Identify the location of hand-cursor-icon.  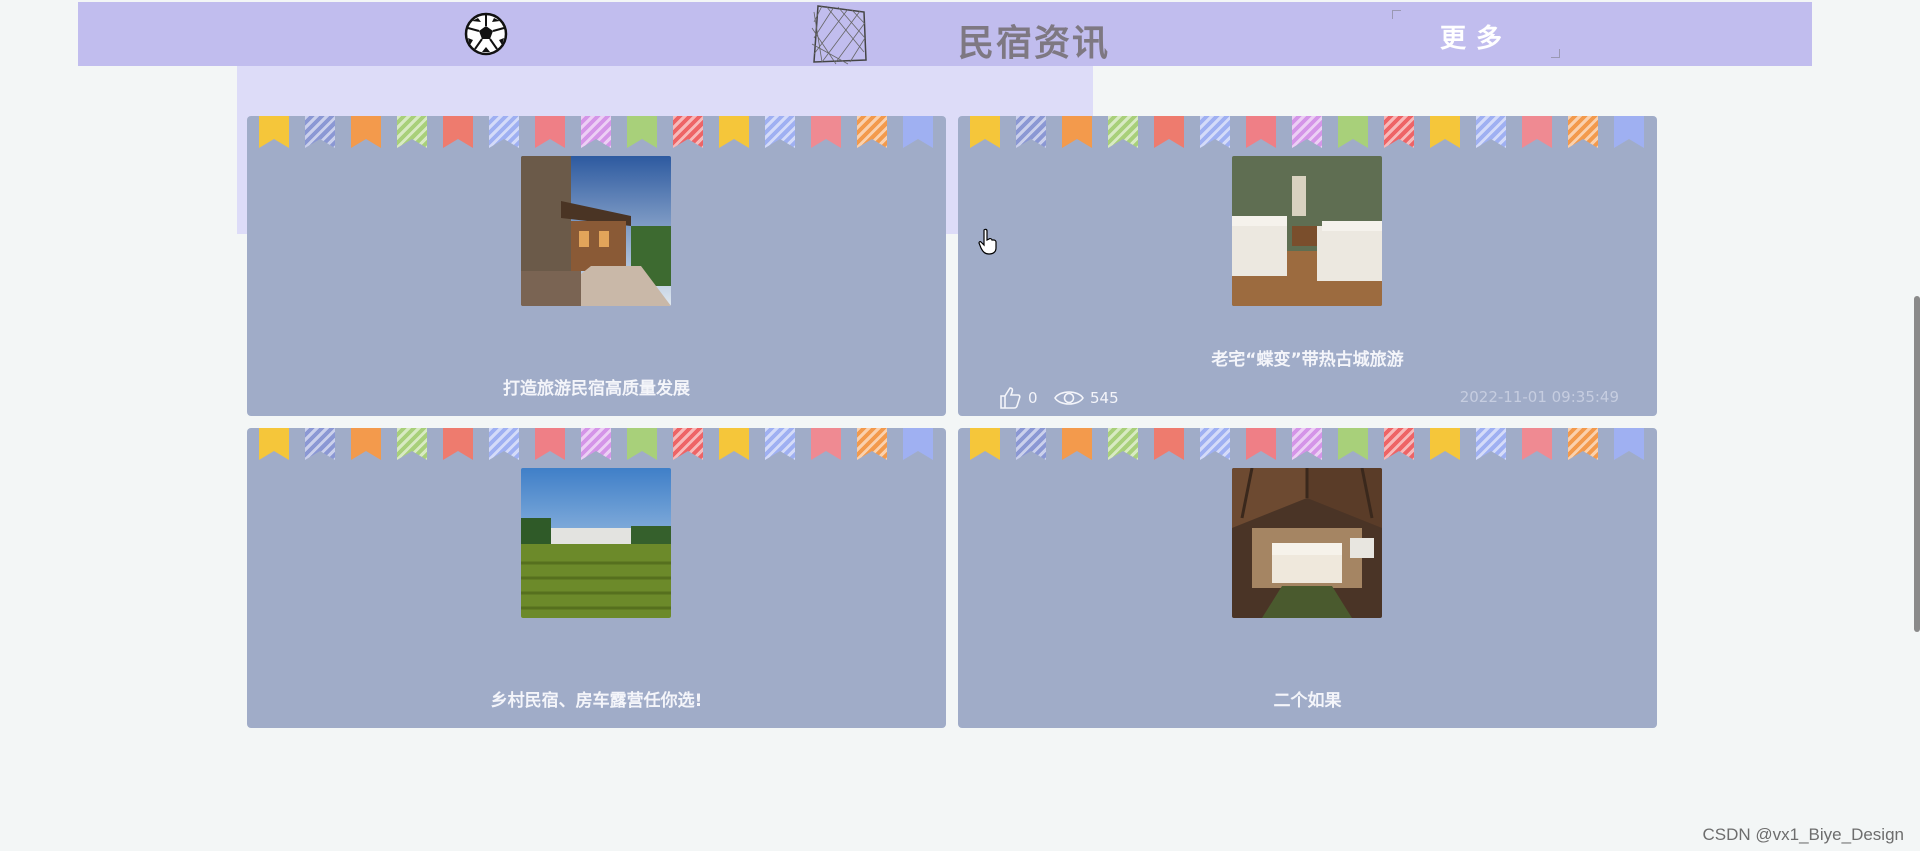
(987, 241).